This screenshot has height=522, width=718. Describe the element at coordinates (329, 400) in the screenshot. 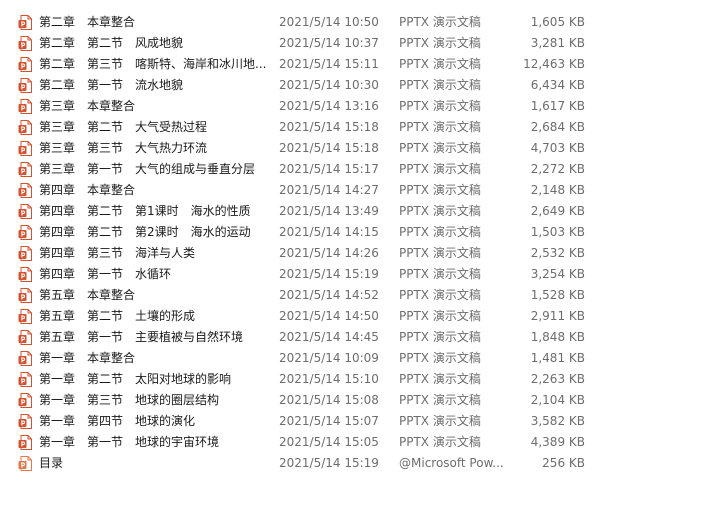

I see `file-date-modified: 2021/5/14 15:08` at that location.